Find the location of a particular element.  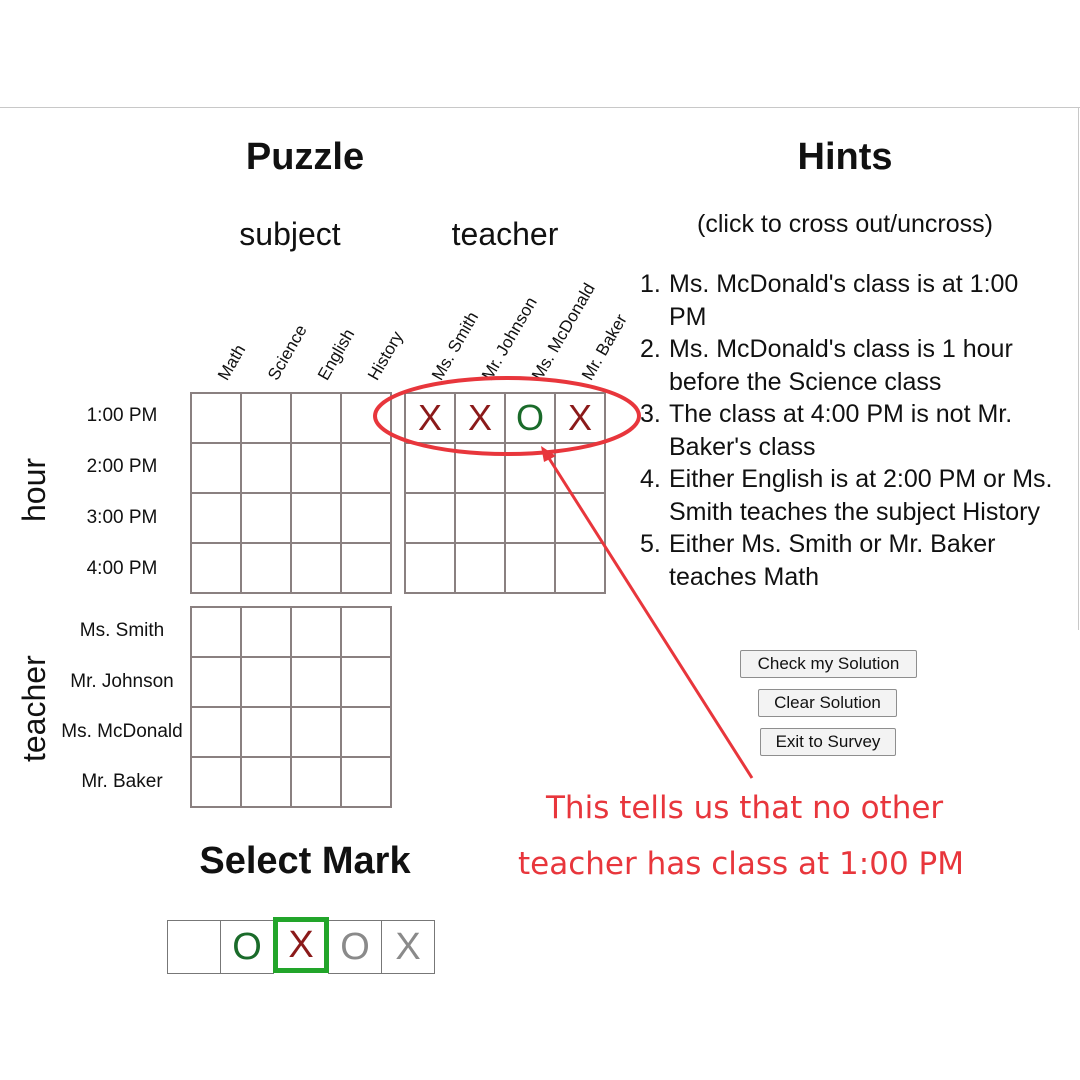

col-header-math: Math is located at coordinates (232, 362).